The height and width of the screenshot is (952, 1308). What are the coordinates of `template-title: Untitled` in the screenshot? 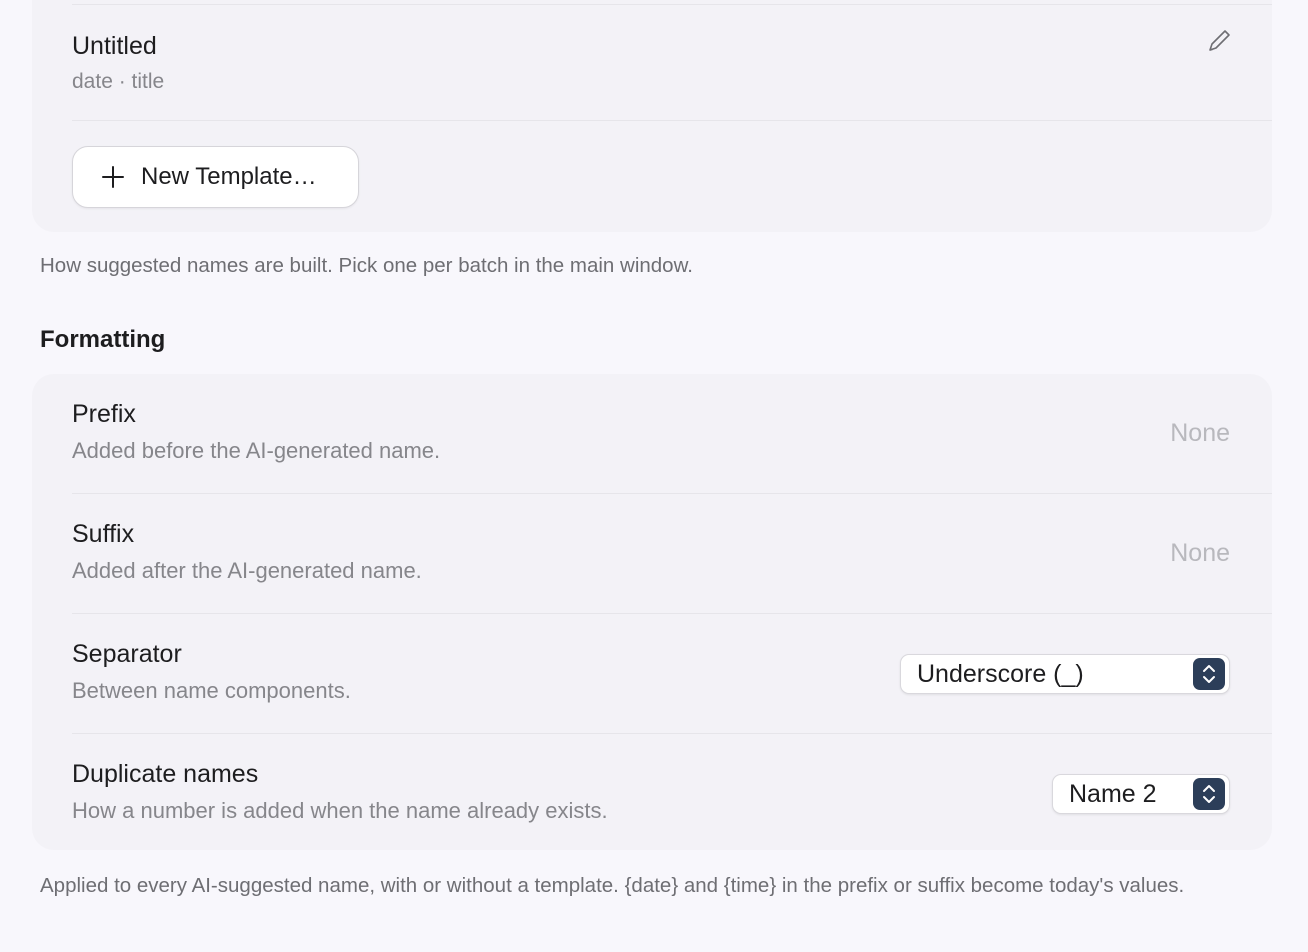 It's located at (114, 46).